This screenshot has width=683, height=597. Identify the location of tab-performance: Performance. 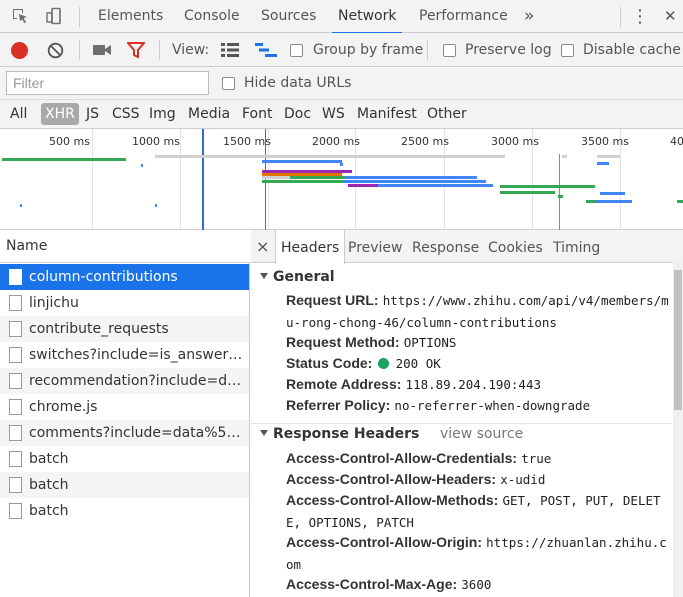
(463, 16).